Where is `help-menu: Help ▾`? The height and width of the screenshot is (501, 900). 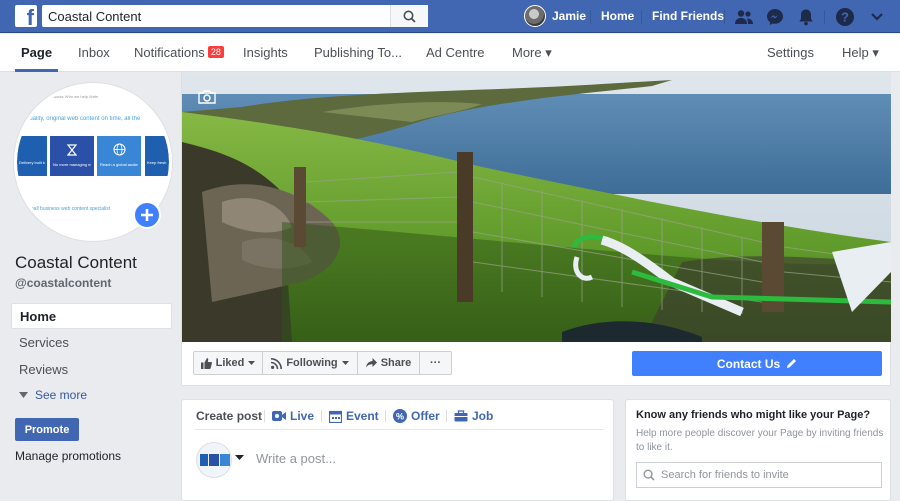
help-menu: Help ▾ is located at coordinates (860, 53).